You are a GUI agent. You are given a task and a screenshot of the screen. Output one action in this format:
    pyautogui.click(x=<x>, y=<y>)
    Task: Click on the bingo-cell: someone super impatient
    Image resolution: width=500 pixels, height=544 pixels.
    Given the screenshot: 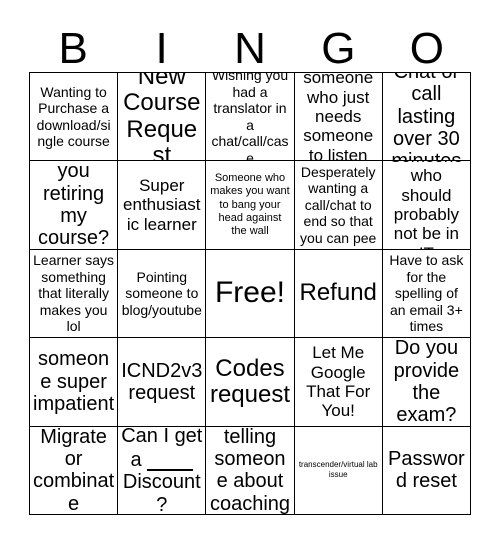 What is the action you would take?
    pyautogui.click(x=74, y=382)
    